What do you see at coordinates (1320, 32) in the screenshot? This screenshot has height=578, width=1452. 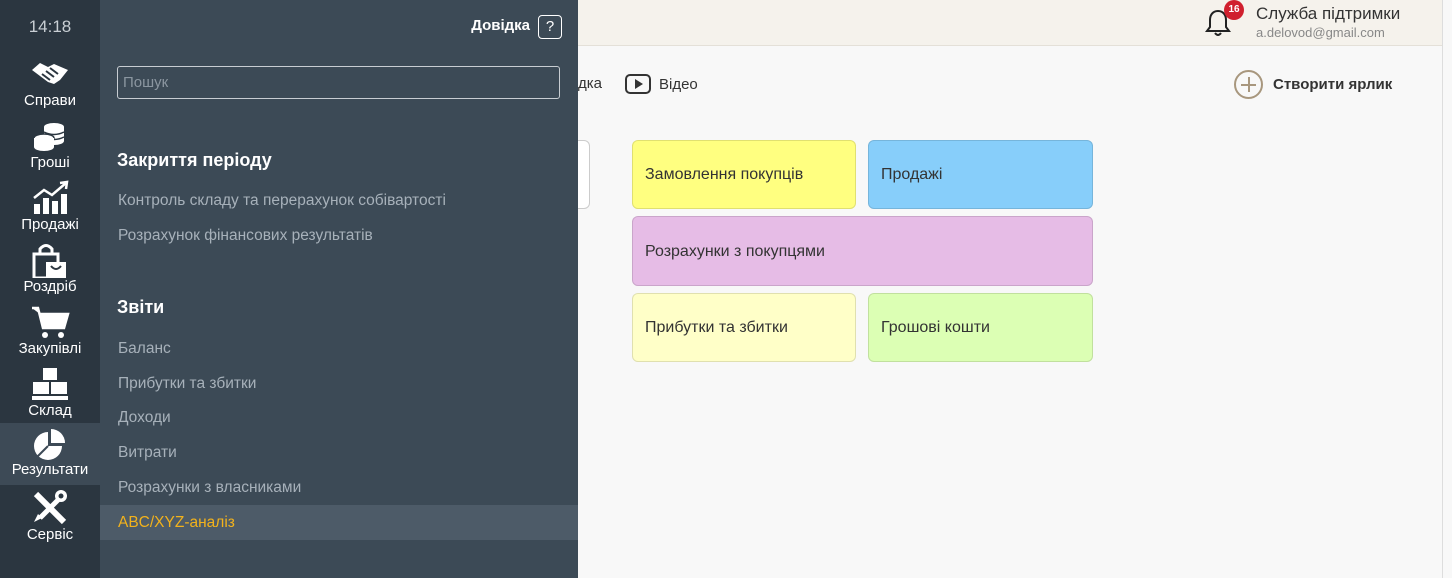 I see `support-email: a.delovod@gmail.com` at bounding box center [1320, 32].